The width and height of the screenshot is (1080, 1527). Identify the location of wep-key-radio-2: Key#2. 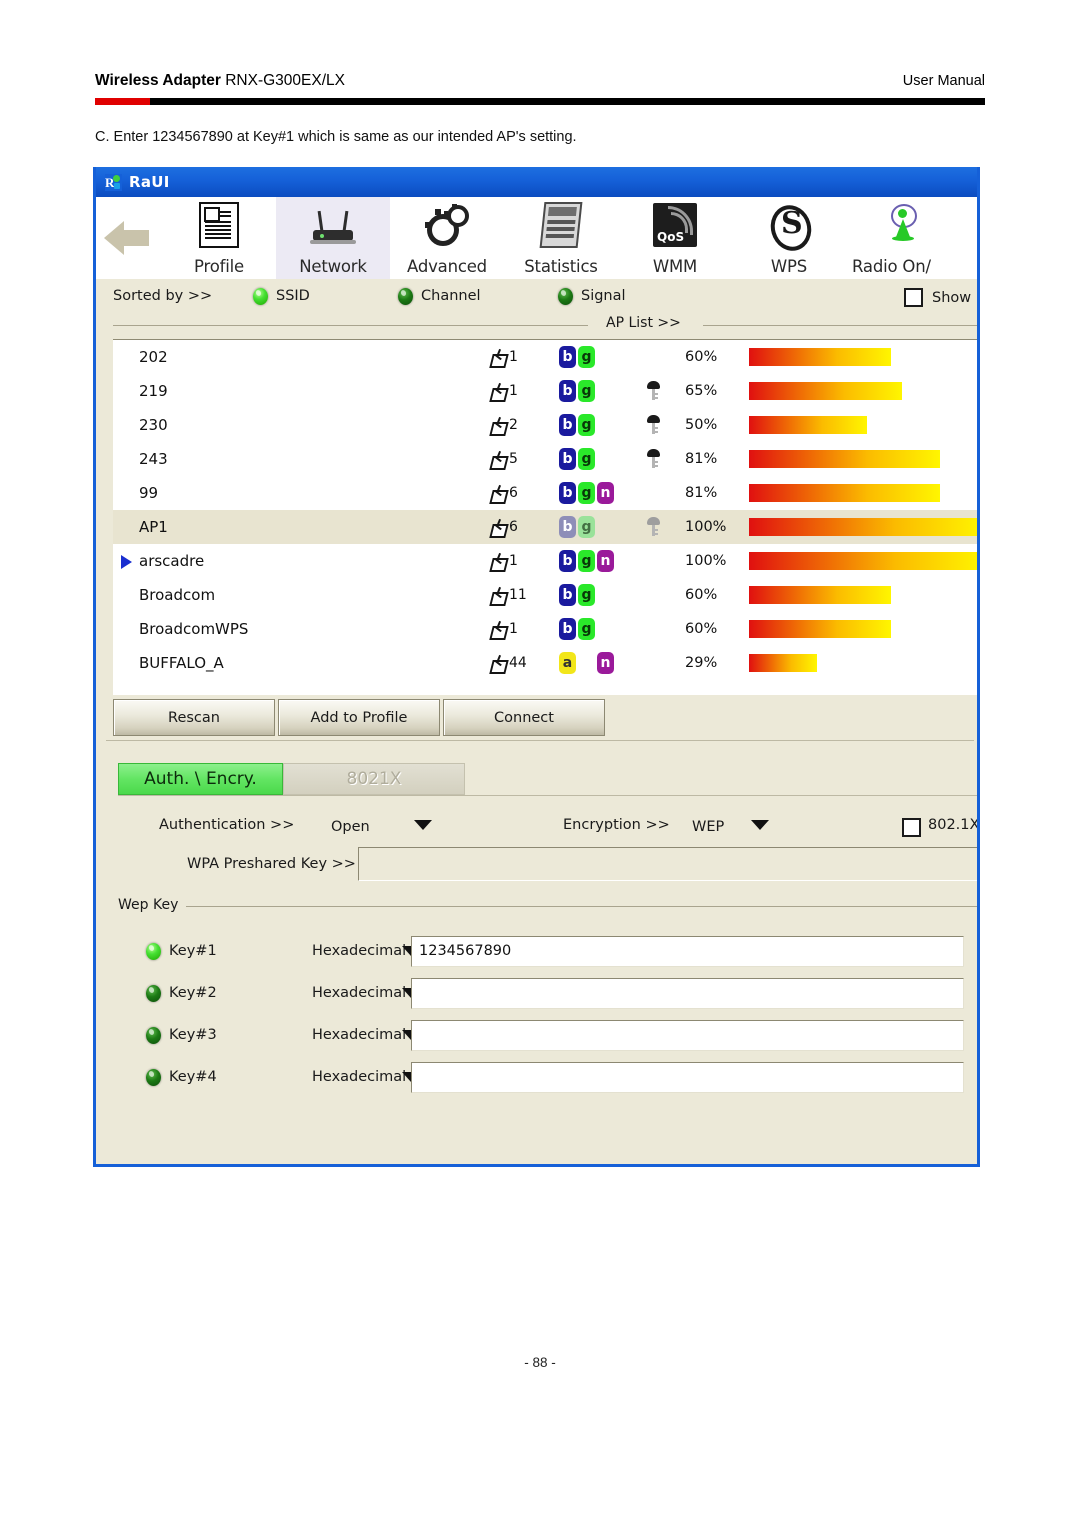
(167, 993).